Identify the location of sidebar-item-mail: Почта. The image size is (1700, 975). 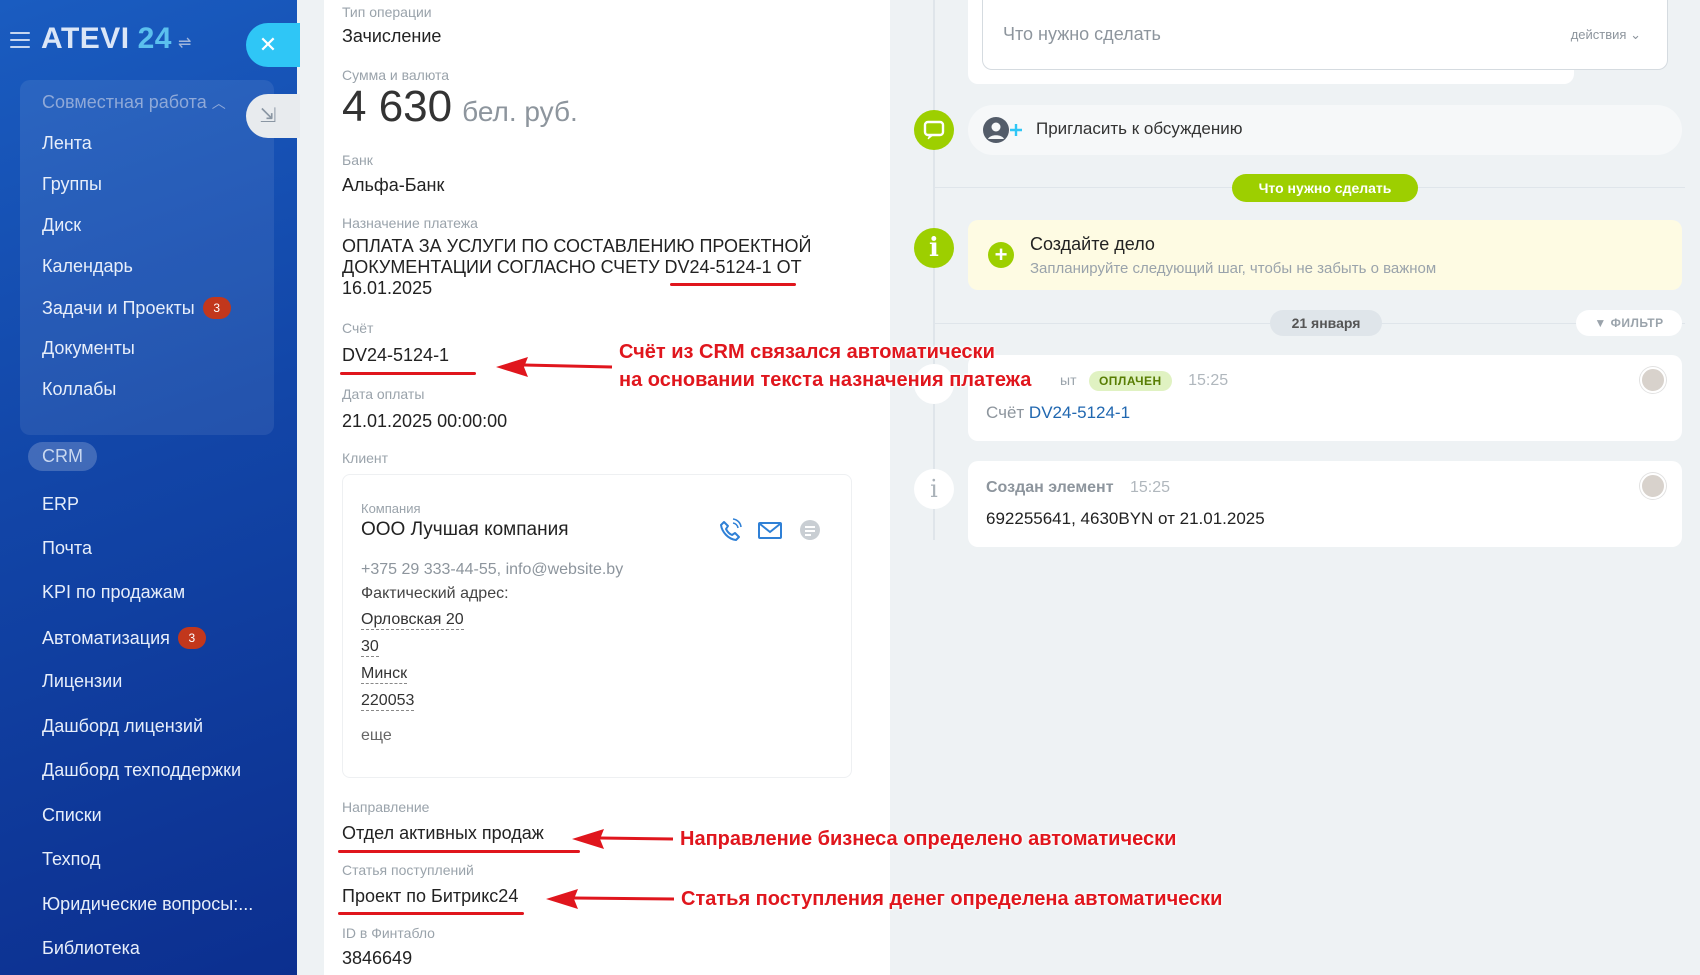
(67, 548).